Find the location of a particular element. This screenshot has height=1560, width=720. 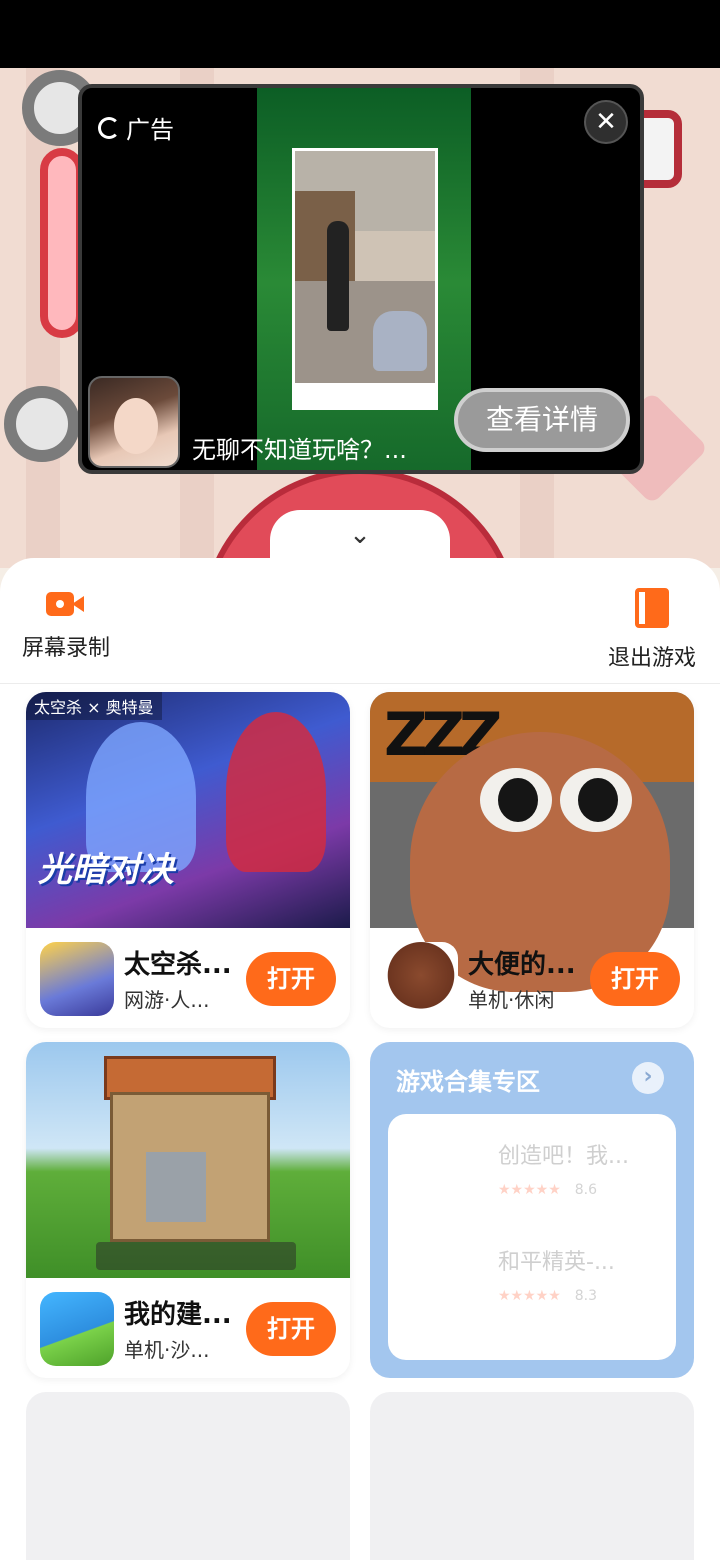

collection-item: 创造吧！我... ★★★★★ 8.6 is located at coordinates (563, 1168).